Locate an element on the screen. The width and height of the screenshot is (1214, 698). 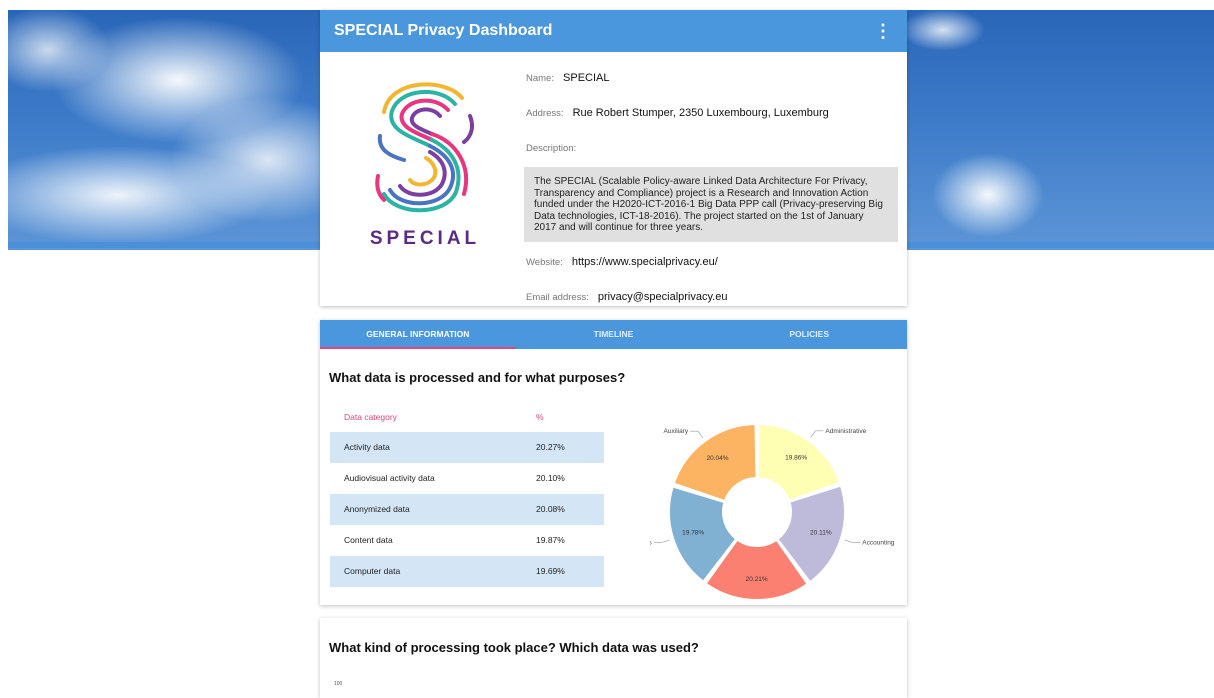
table-row: Anonymized data 20.08% is located at coordinates (467, 509).